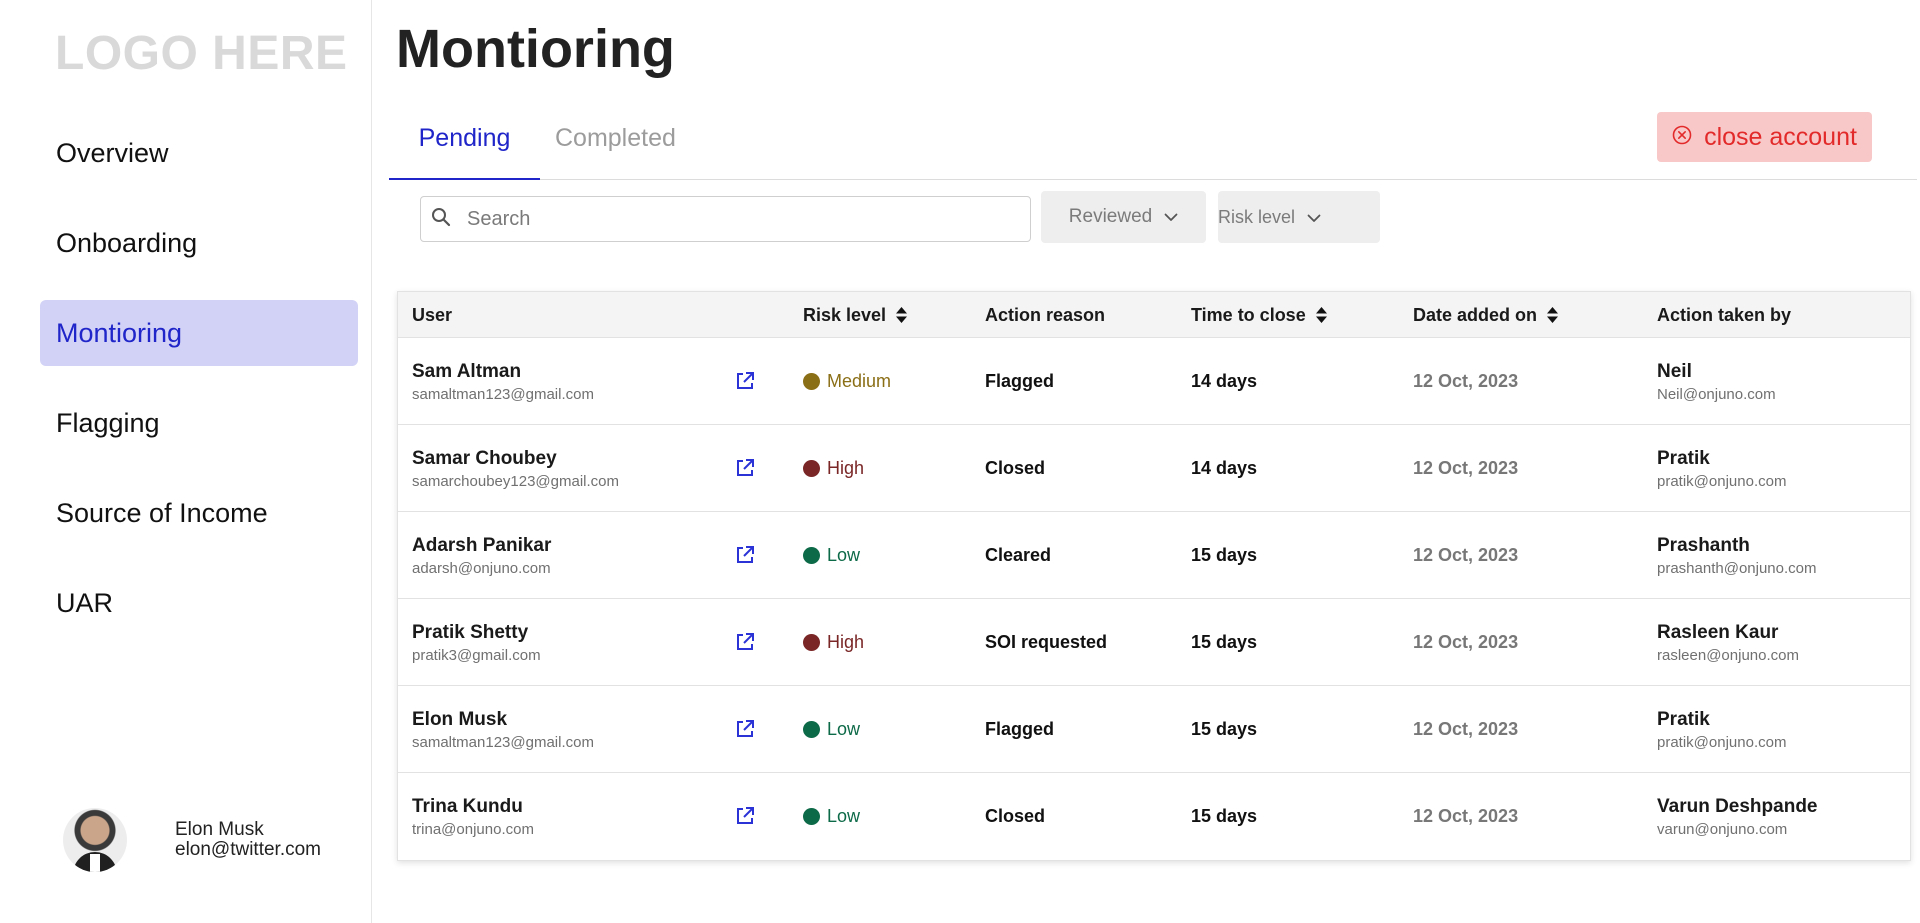 The height and width of the screenshot is (923, 1920). I want to click on tab-completed: Completed, so click(615, 144).